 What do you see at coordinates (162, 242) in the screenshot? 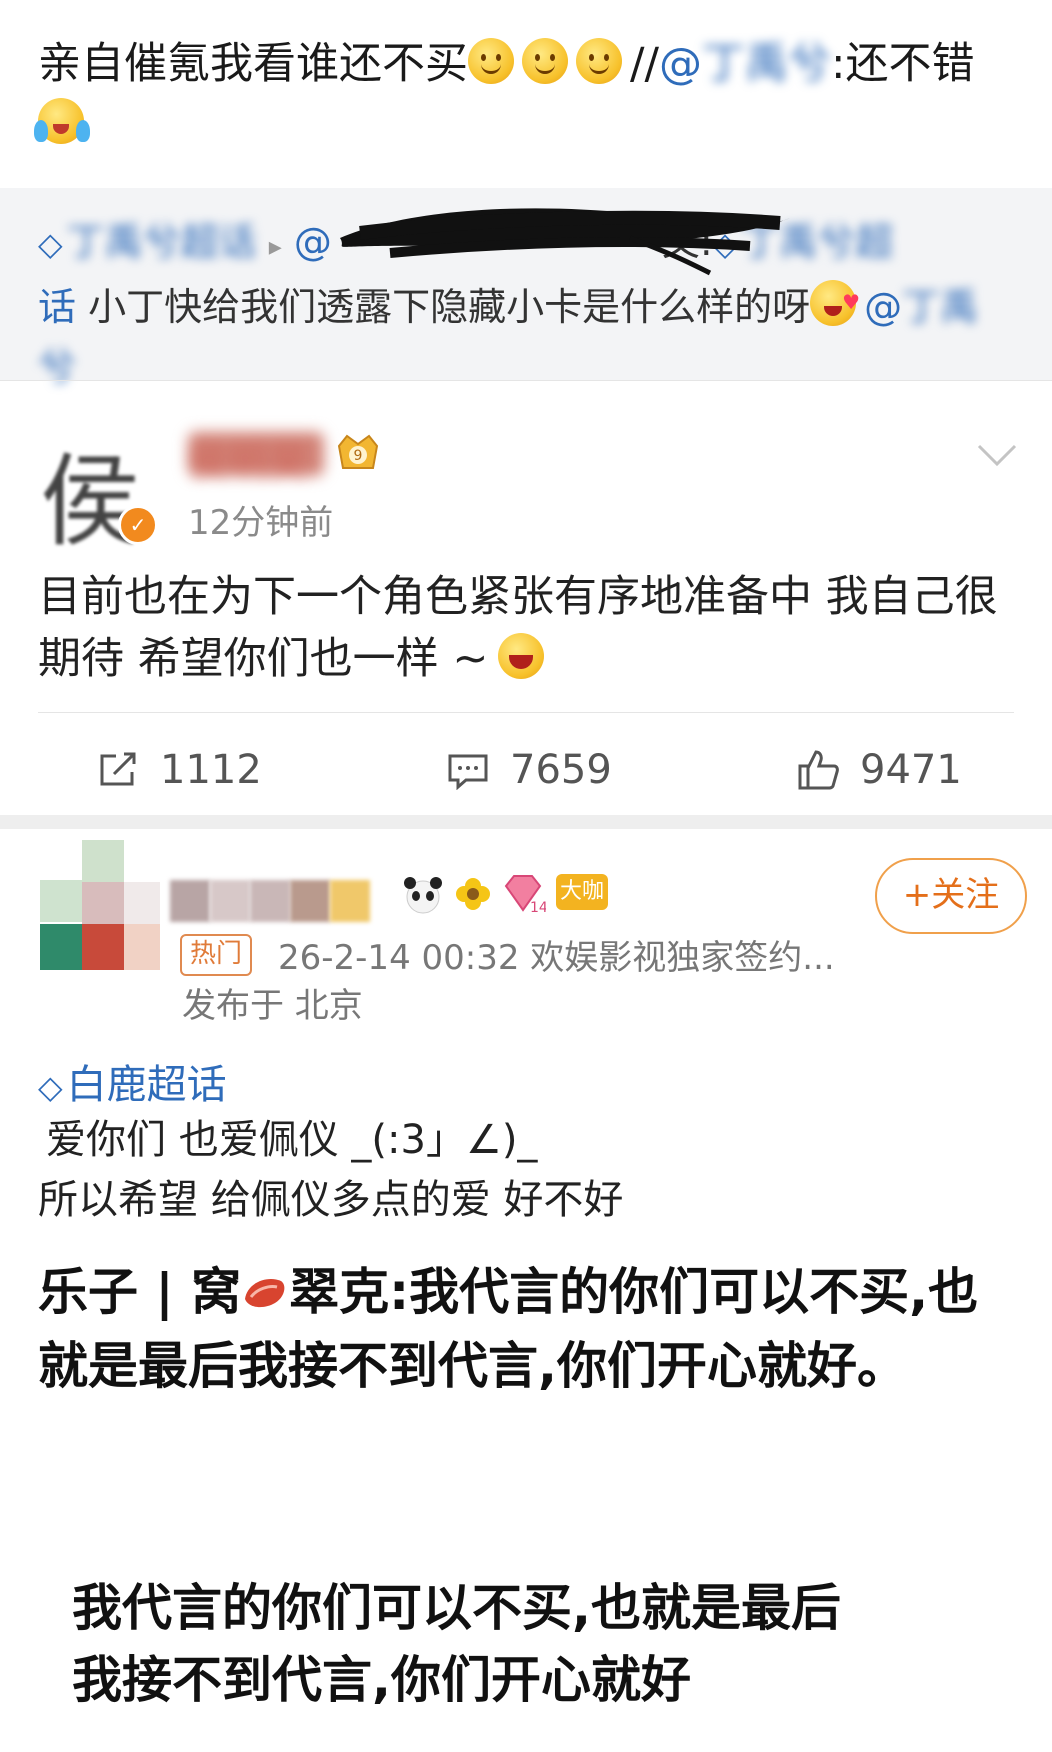
I see `supertopic-link: 丁禹兮超话` at bounding box center [162, 242].